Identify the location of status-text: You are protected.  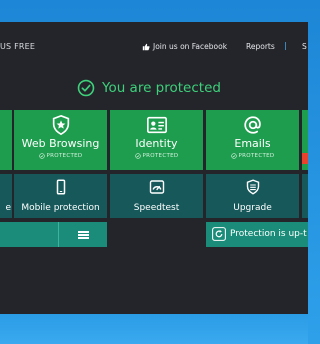
(161, 88).